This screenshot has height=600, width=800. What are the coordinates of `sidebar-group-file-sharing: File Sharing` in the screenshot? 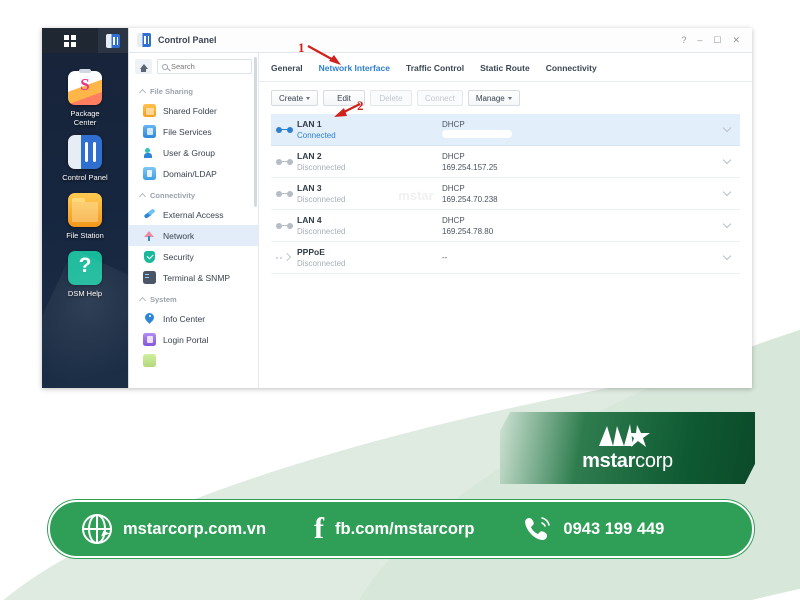 It's located at (193, 90).